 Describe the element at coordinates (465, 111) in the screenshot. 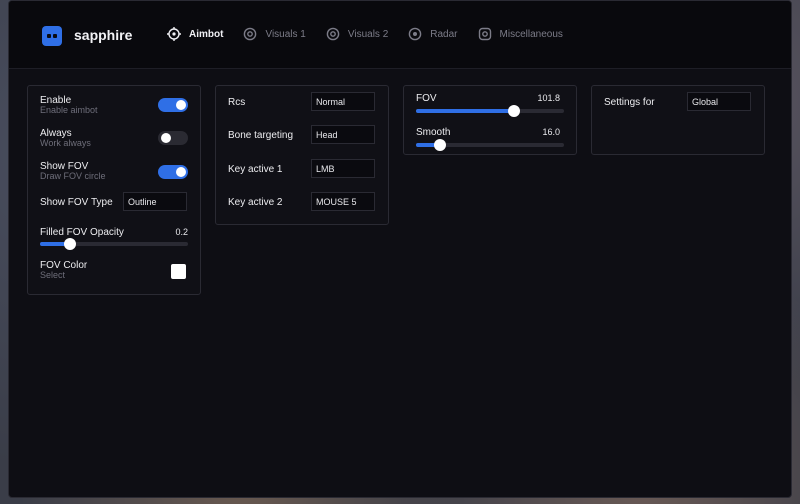

I see `slider-fill` at that location.